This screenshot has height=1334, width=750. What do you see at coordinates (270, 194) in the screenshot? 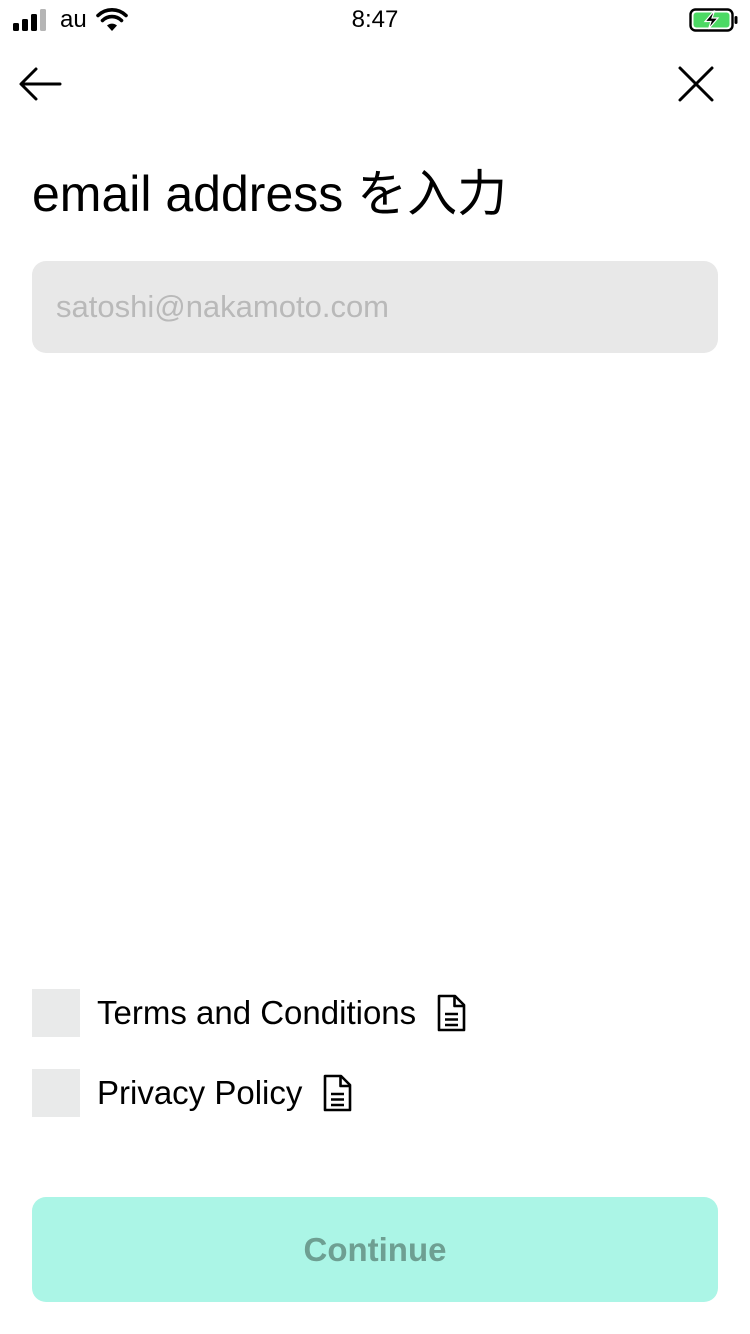
I see `page-title: email address を入力` at bounding box center [270, 194].